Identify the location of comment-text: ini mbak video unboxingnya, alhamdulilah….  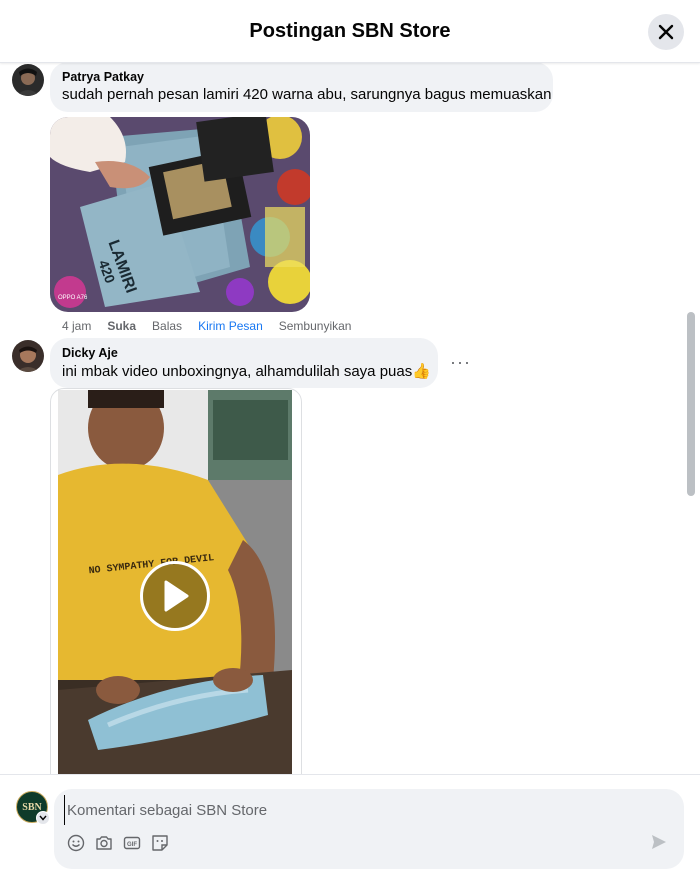
(246, 371).